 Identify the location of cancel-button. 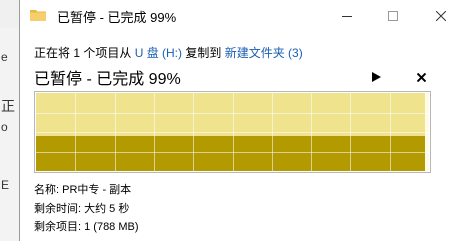
(421, 77).